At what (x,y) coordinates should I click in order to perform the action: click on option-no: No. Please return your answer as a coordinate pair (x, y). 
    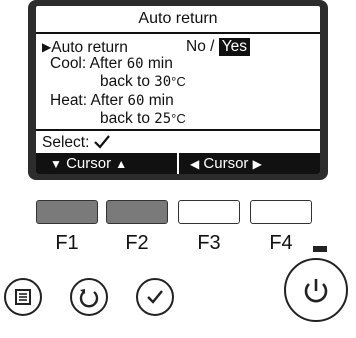
    Looking at the image, I should click on (196, 47).